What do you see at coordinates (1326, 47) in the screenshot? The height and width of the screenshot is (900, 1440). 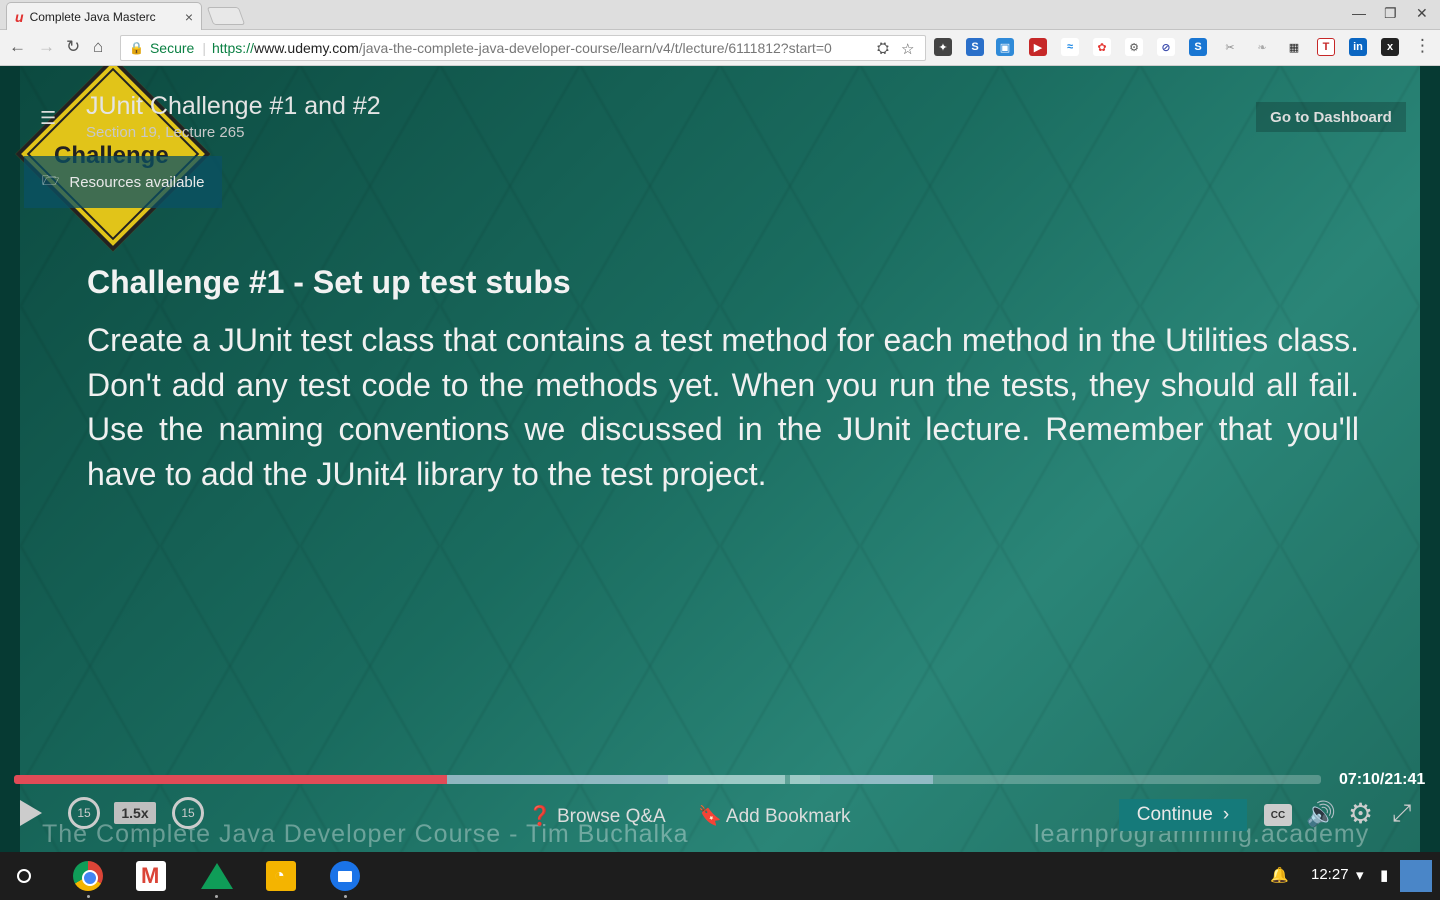 I see `extension-t-icon: T` at bounding box center [1326, 47].